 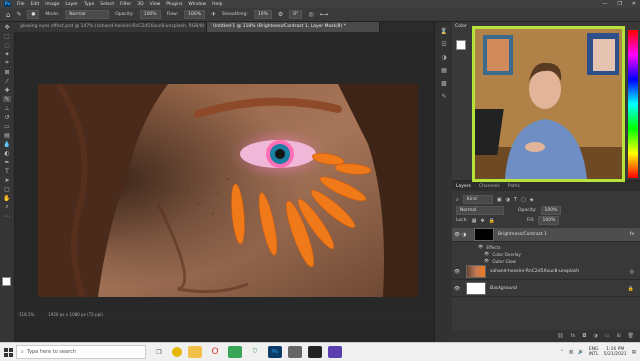 What do you see at coordinates (7, 135) in the screenshot?
I see `gradient-tool-icon: ▤` at bounding box center [7, 135].